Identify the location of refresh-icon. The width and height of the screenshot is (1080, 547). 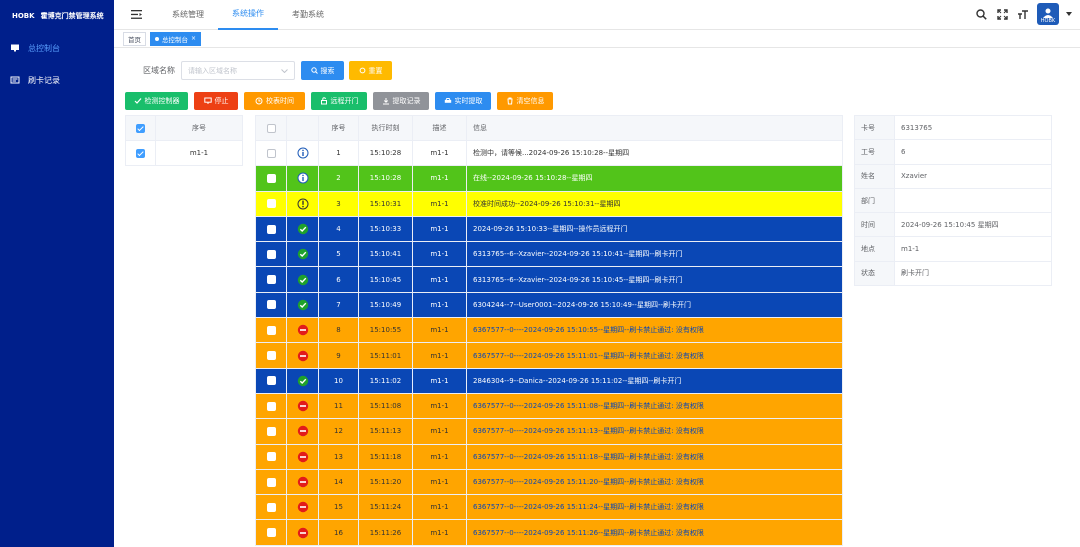
(362, 70).